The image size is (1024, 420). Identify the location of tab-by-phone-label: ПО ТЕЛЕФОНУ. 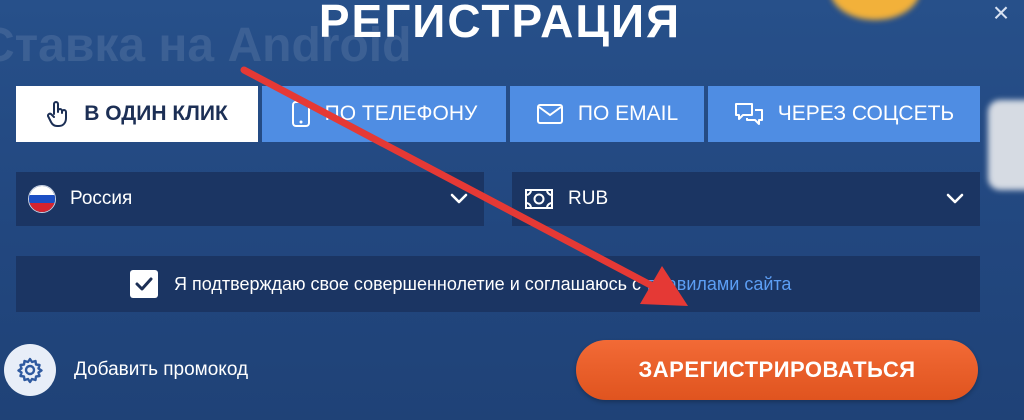
(401, 113).